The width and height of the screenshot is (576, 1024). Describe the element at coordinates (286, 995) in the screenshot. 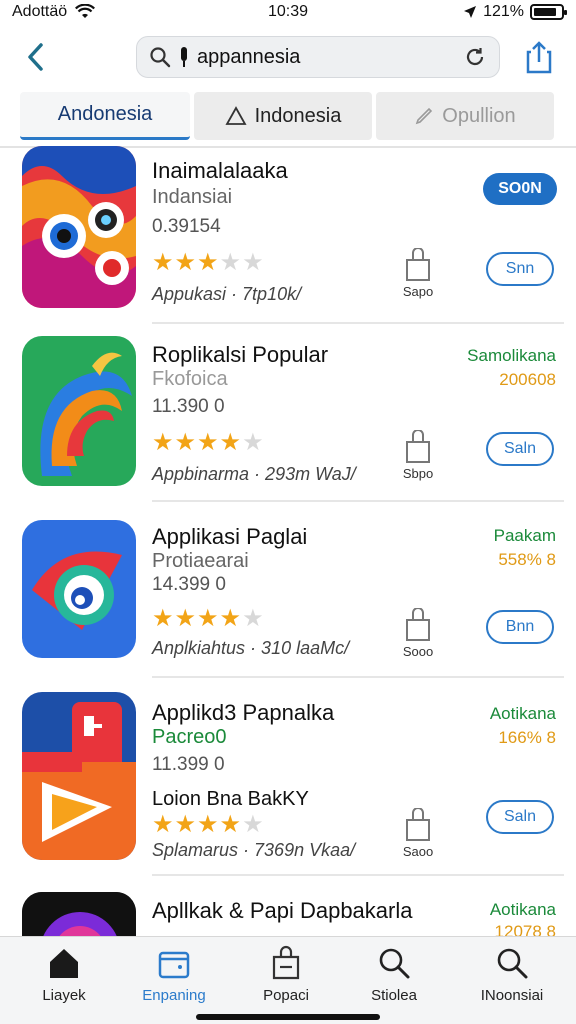

I see `tab-label: Popaci` at that location.